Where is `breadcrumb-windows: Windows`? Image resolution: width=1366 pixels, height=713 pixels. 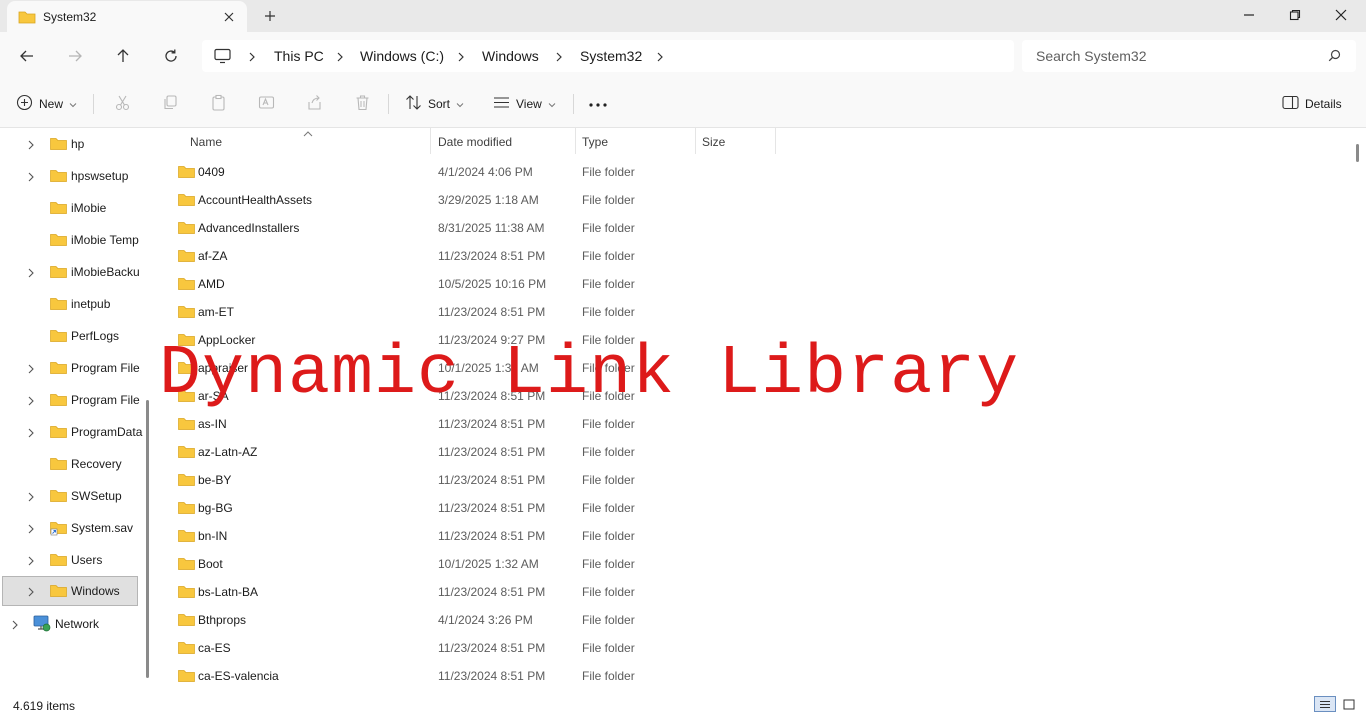 breadcrumb-windows: Windows is located at coordinates (510, 56).